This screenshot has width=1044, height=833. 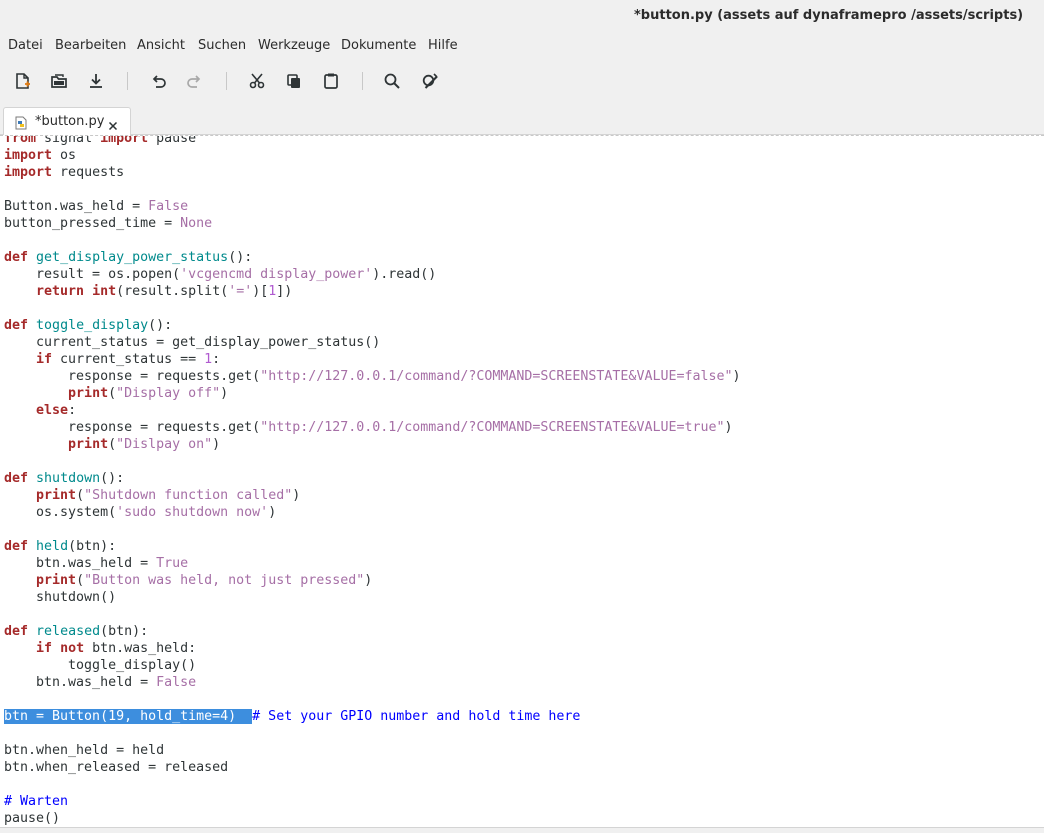 I want to click on code-line: else:, so click(x=372, y=410).